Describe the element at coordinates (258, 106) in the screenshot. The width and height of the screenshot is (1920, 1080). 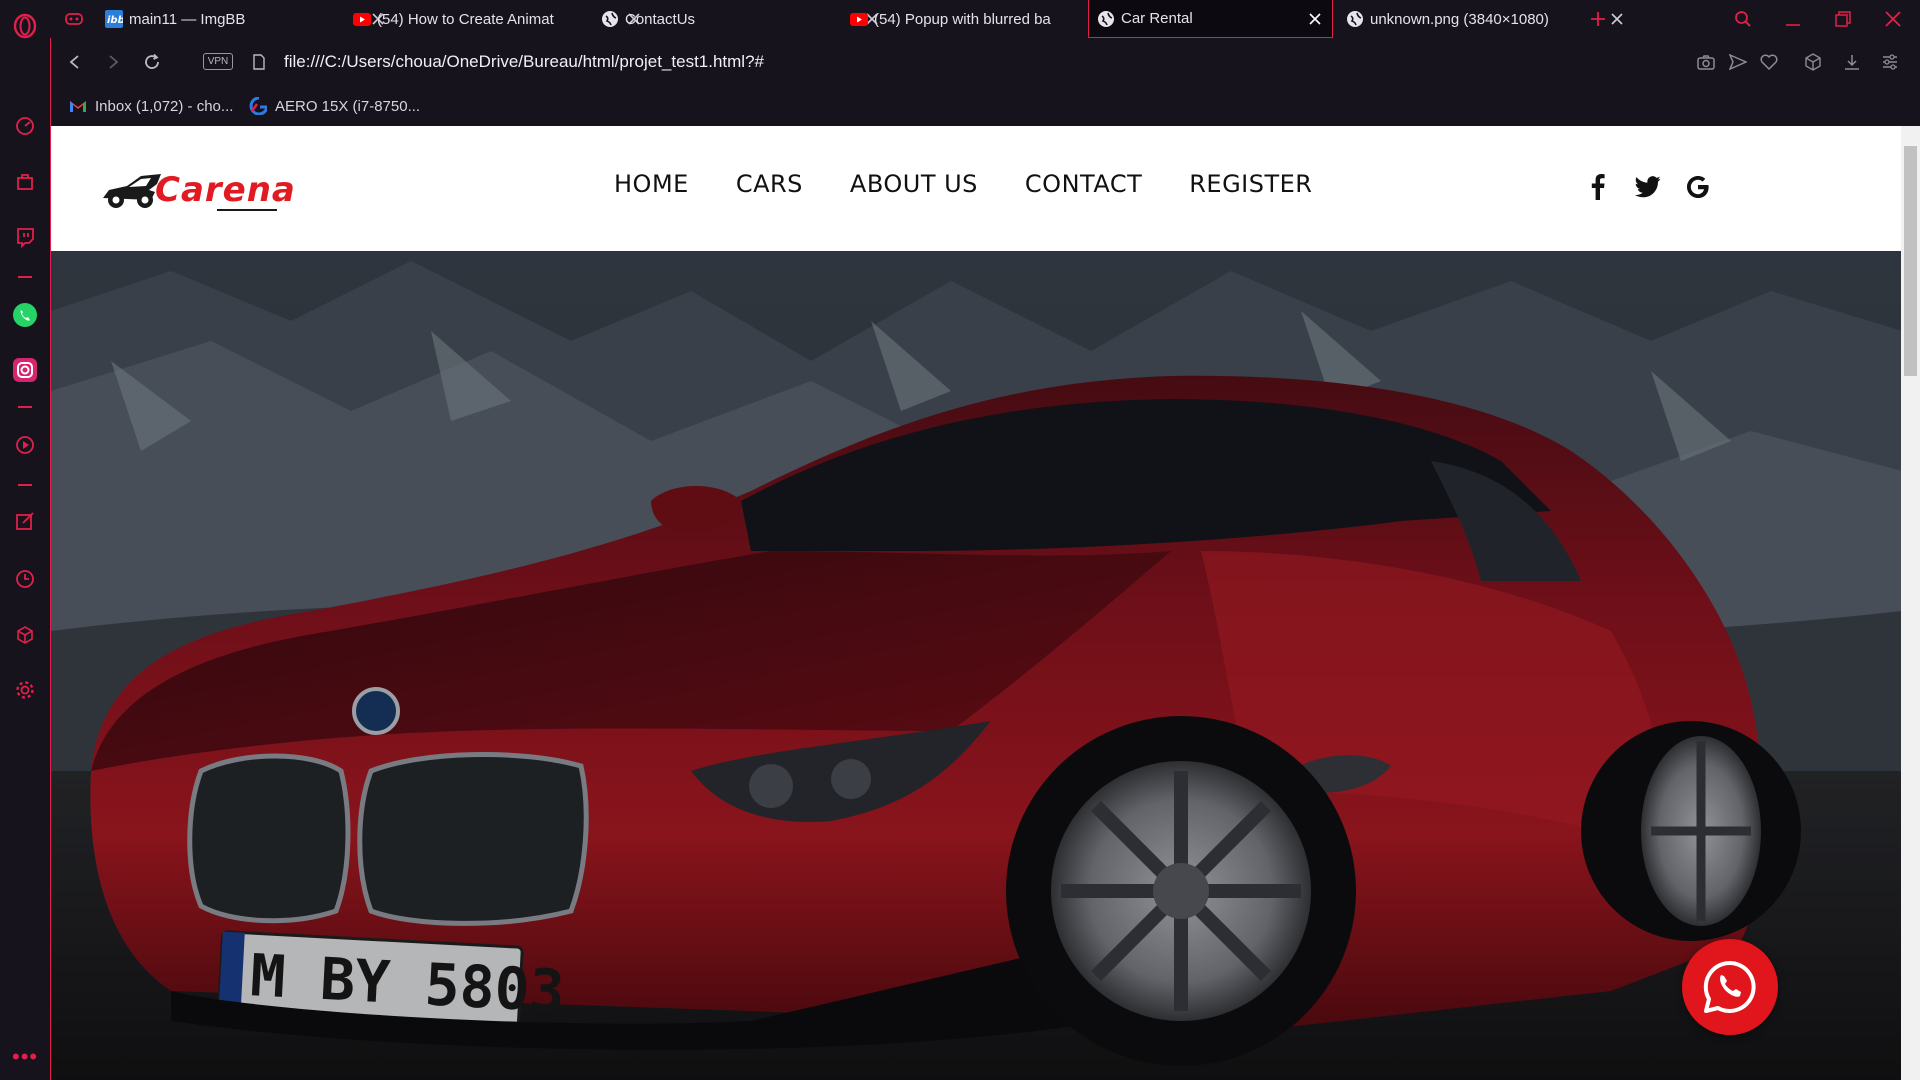
I see `gigabyte-icon` at that location.